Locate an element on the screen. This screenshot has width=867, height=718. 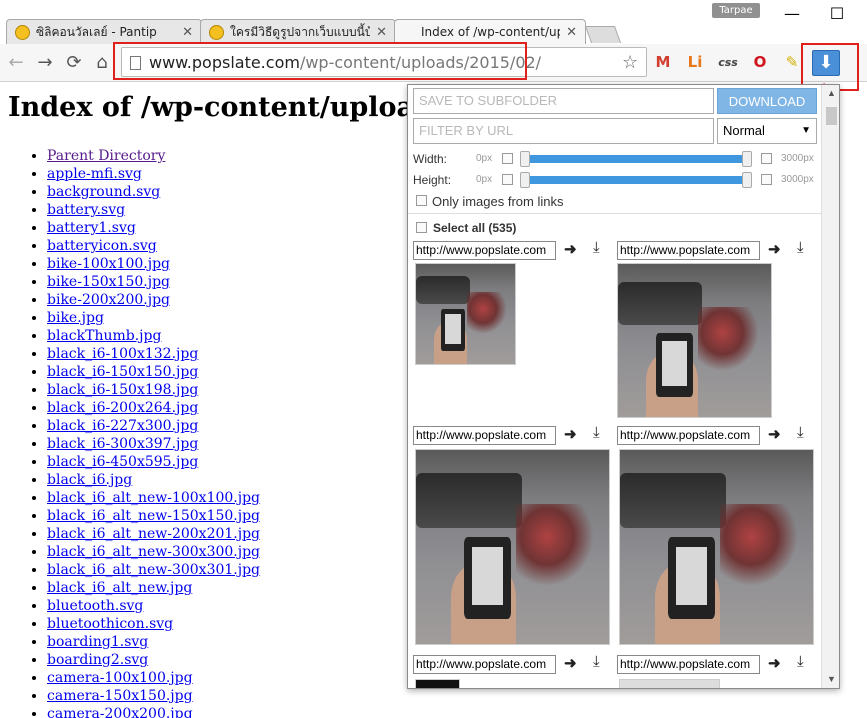
file-list-item: black_i6_alt_new.jpg is located at coordinates (153, 588).